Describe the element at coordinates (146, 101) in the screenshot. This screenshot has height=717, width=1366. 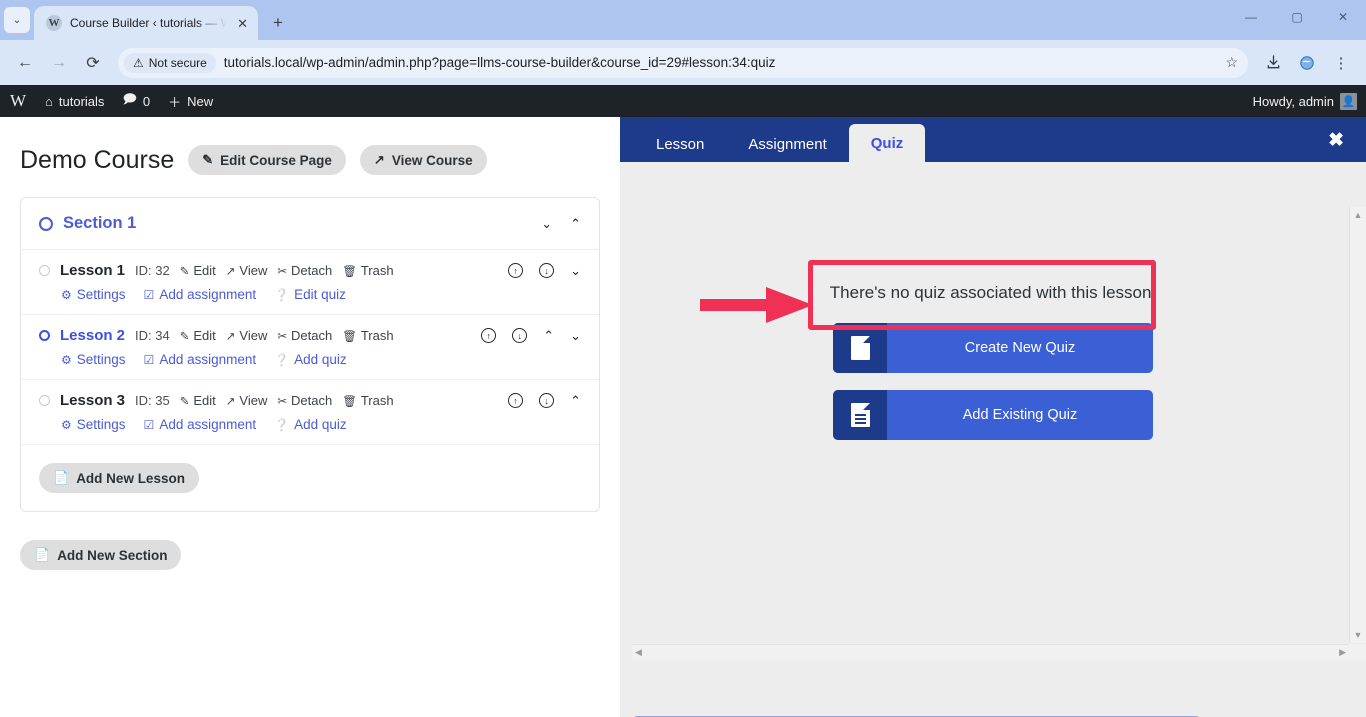
I see `comments-count: 0` at that location.